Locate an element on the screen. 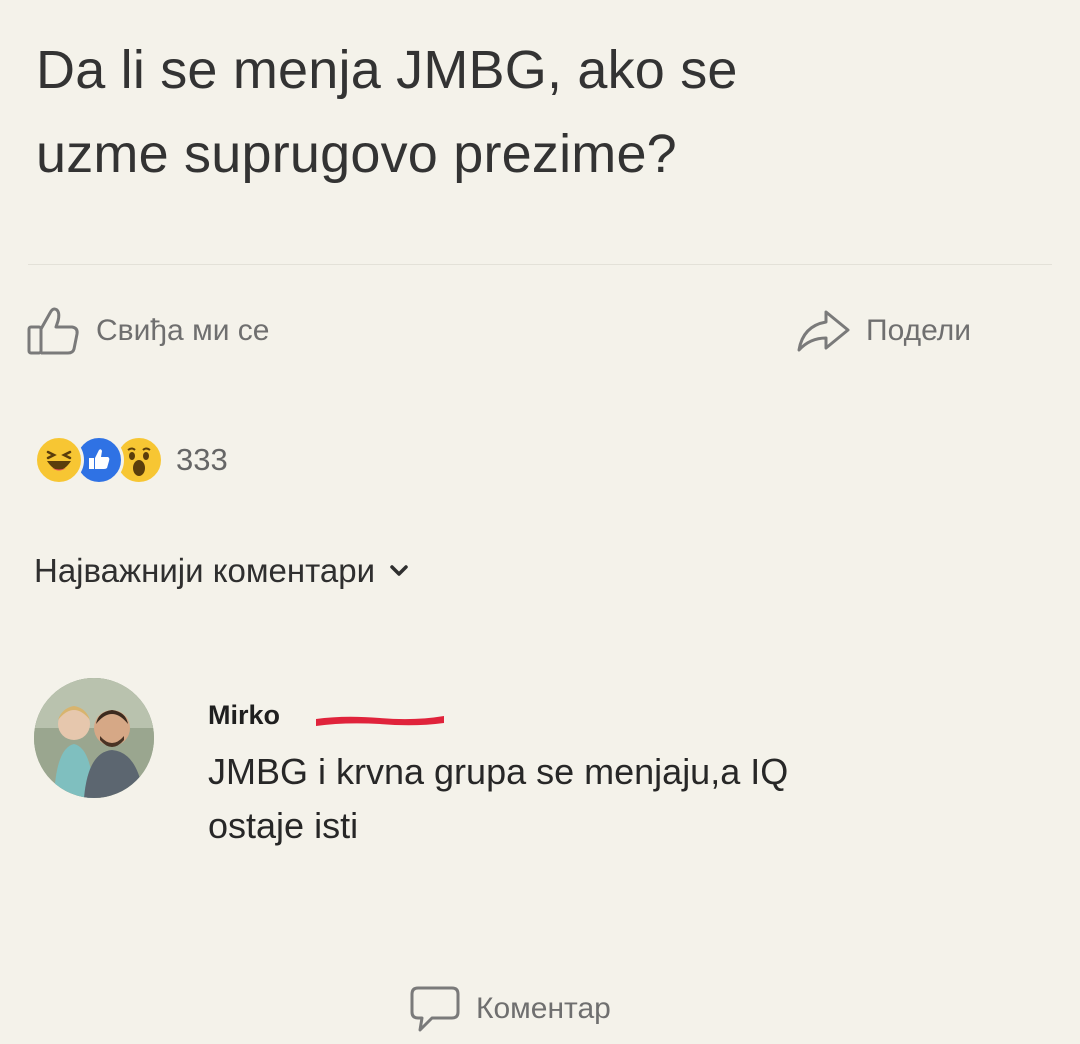  comment-author: Mirko is located at coordinates (326, 715).